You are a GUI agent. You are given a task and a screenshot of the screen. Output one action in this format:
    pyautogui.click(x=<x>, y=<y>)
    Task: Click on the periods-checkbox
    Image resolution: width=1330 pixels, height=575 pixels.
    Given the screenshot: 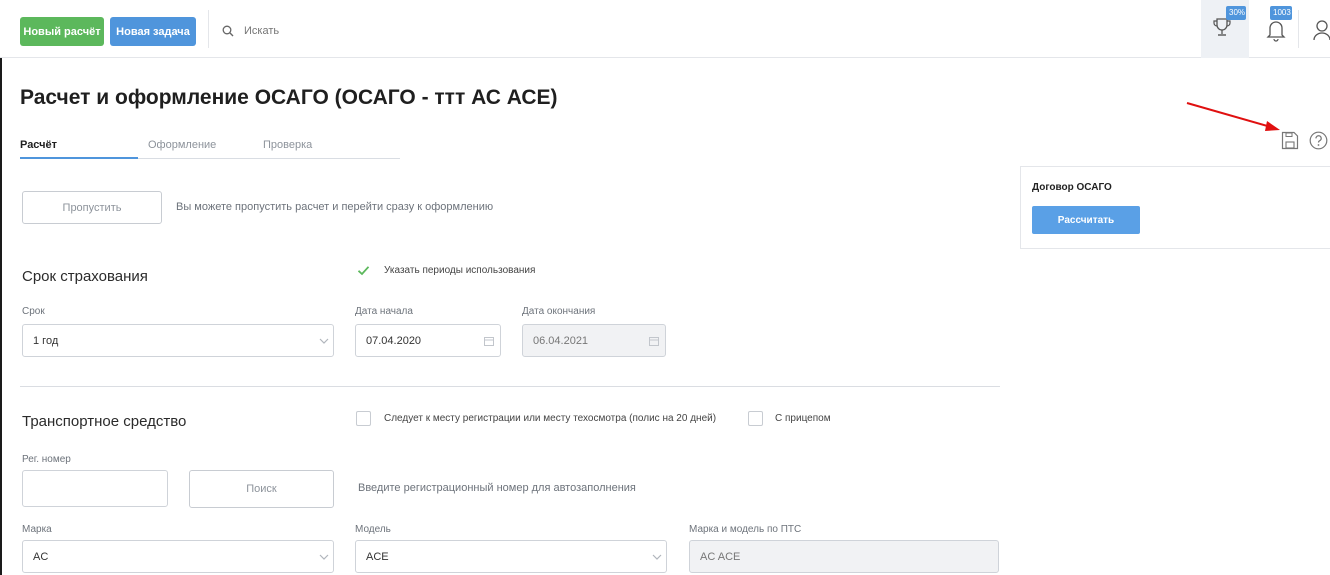 What is the action you would take?
    pyautogui.click(x=363, y=270)
    